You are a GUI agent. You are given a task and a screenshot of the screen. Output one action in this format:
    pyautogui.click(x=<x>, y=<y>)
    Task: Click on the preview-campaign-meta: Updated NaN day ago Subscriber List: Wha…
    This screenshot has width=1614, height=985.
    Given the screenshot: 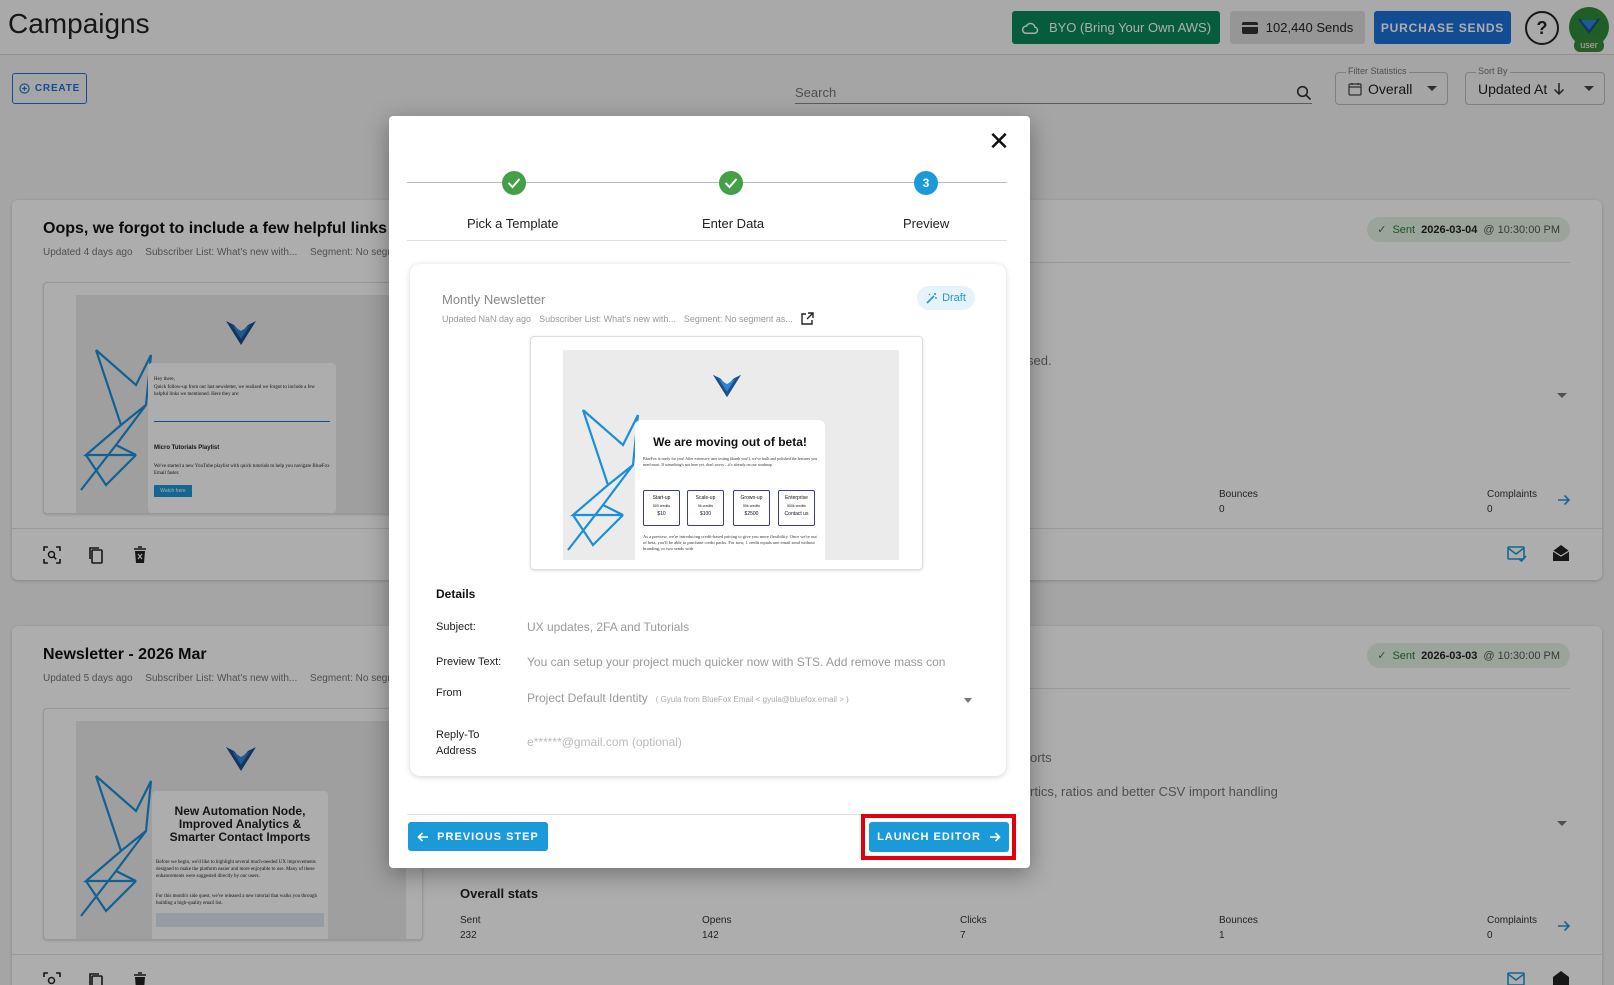 What is the action you would take?
    pyautogui.click(x=628, y=318)
    